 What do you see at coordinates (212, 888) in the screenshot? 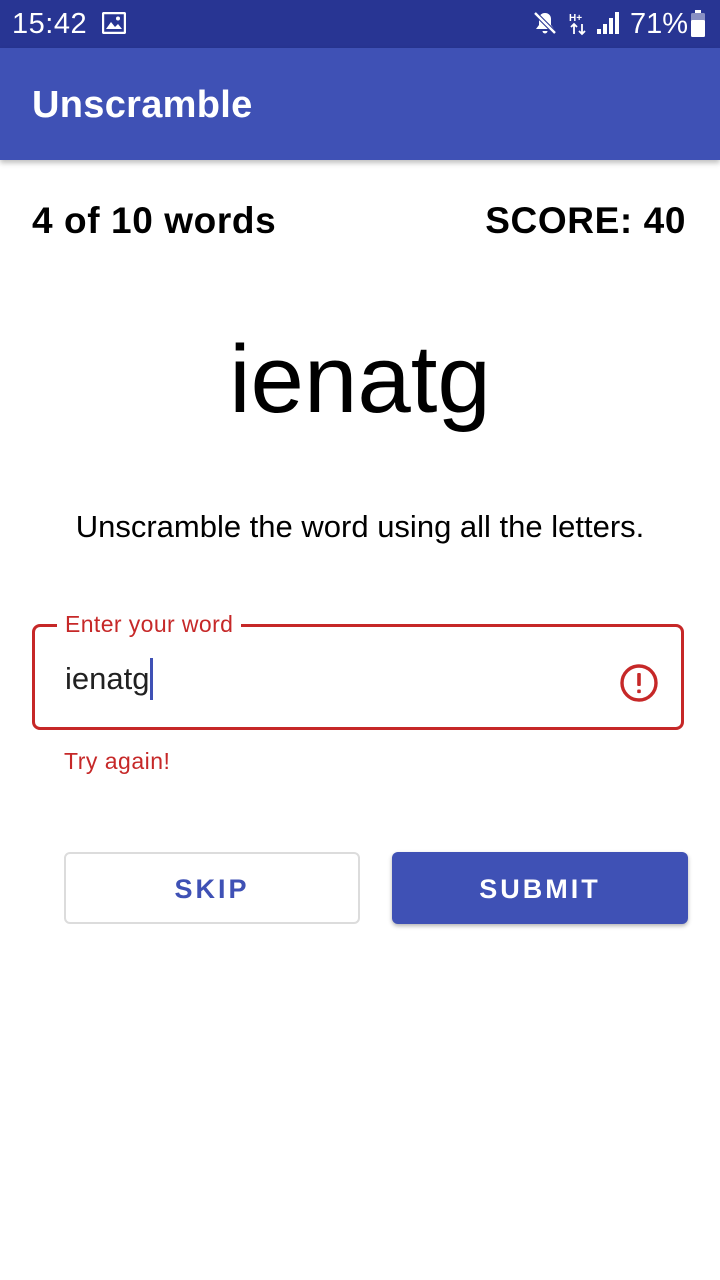
I see `skip-button: SKIP` at bounding box center [212, 888].